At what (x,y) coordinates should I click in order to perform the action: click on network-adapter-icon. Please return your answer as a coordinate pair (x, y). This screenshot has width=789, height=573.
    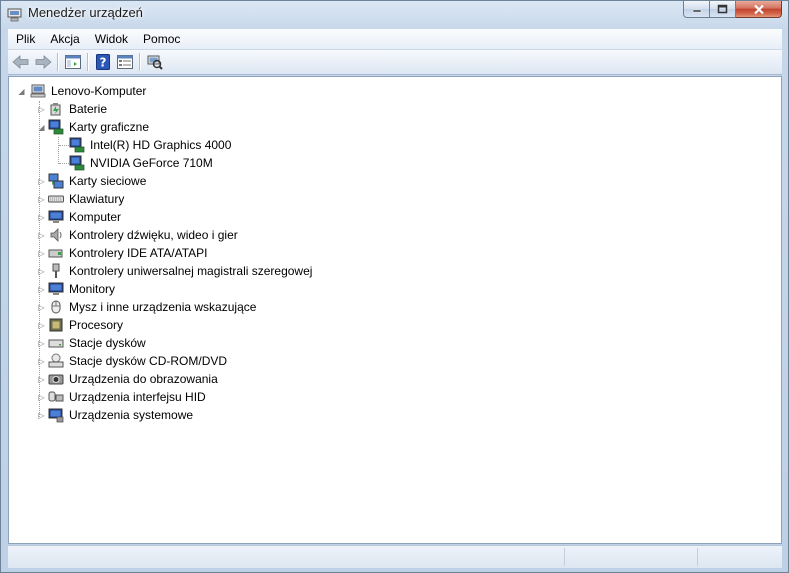
    Looking at the image, I should click on (56, 181).